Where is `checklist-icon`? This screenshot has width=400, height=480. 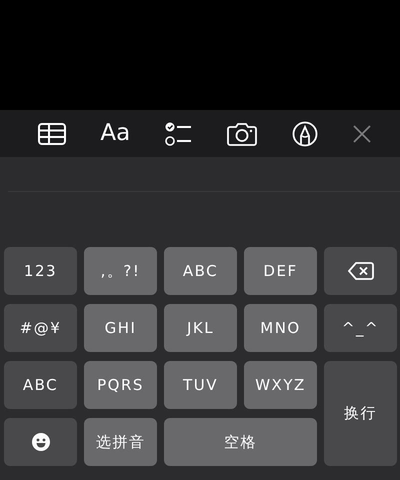 checklist-icon is located at coordinates (178, 133).